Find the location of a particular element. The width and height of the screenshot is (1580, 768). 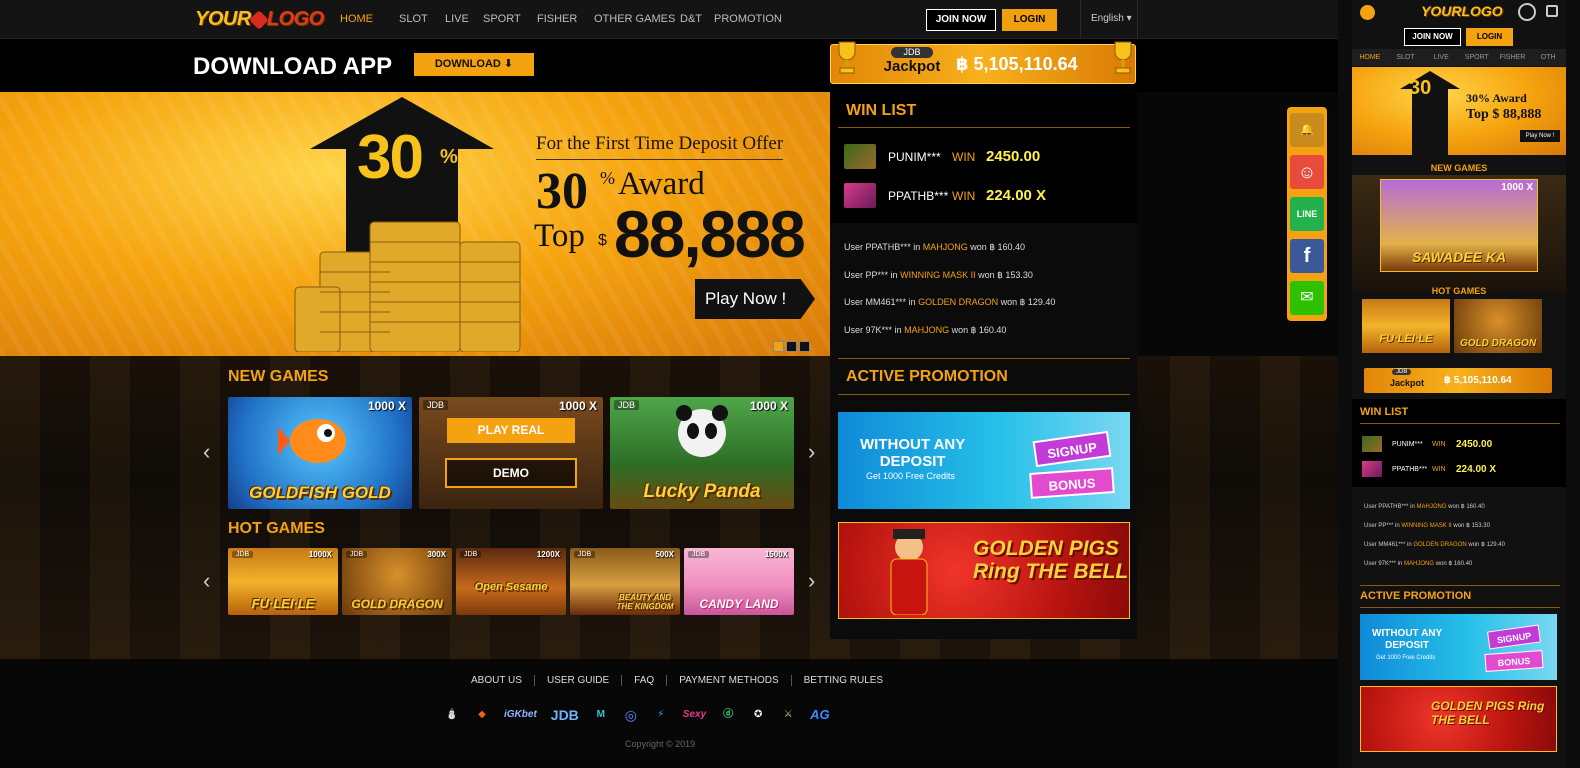

footer-link-guide: USER GUIDE is located at coordinates (579, 680).